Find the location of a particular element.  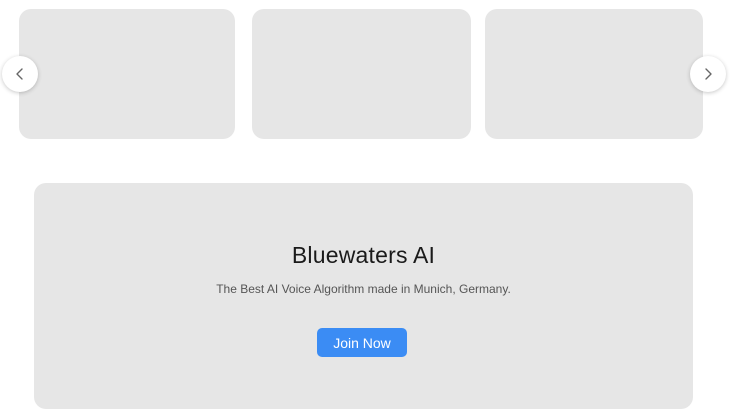

hero-title: Bluewaters AI is located at coordinates (363, 255).